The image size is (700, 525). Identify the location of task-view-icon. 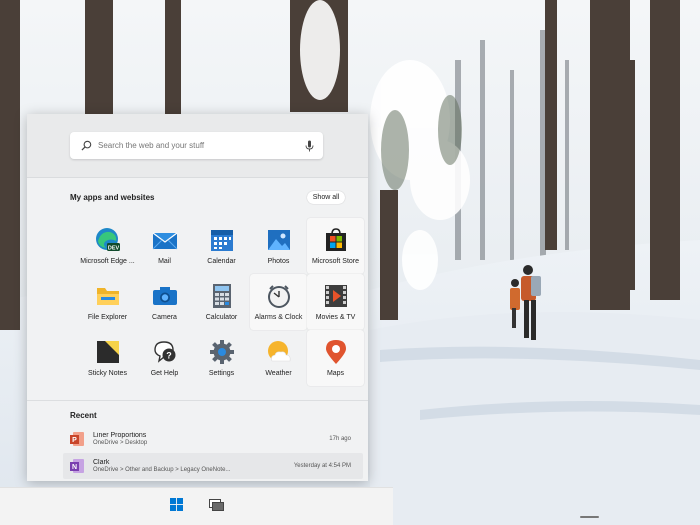
(216, 507).